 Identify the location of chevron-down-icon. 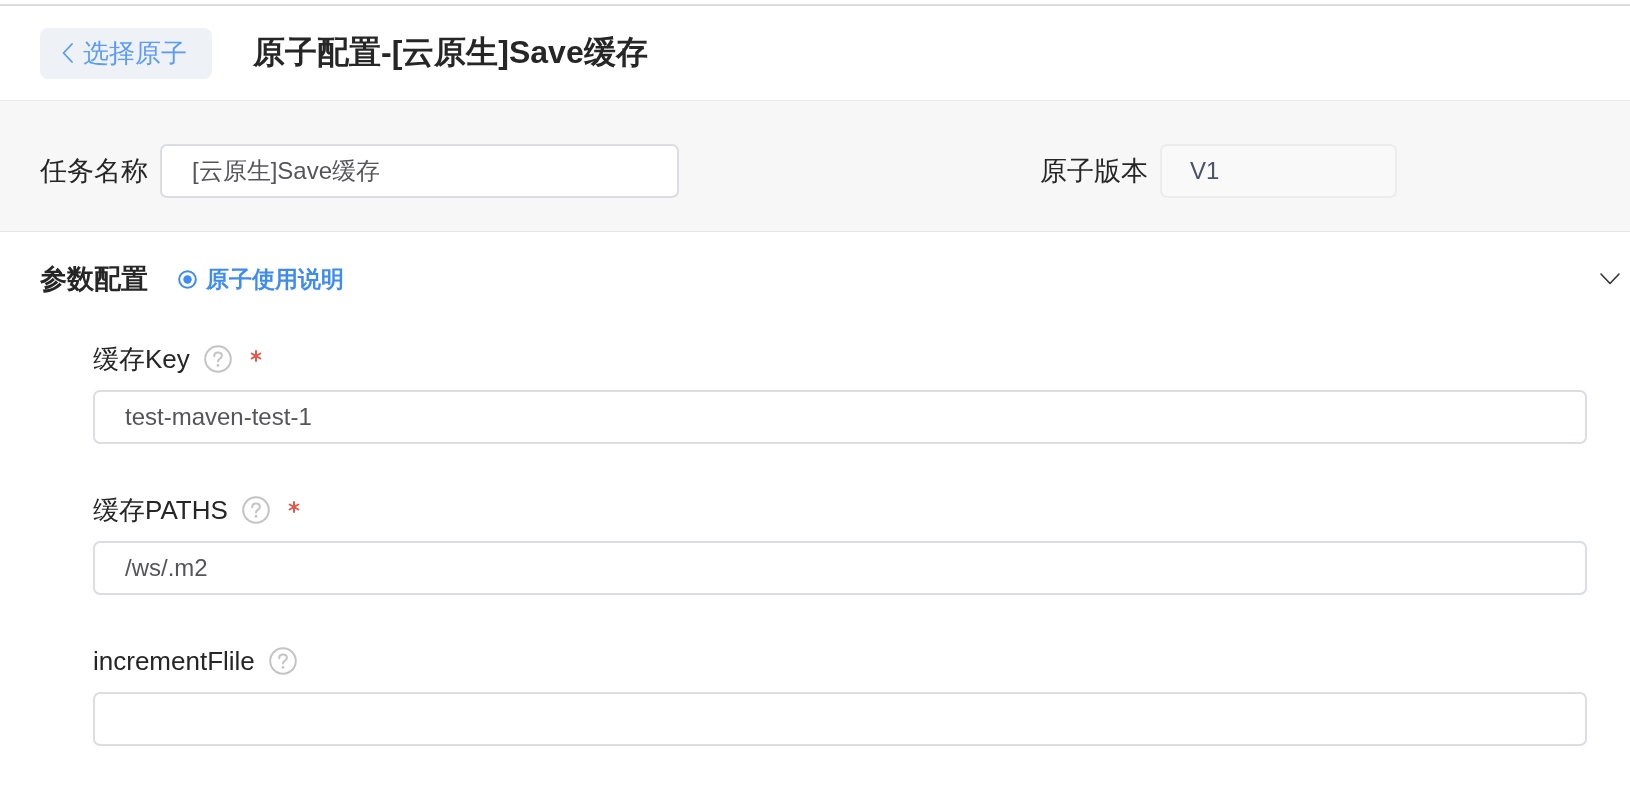
(1610, 279).